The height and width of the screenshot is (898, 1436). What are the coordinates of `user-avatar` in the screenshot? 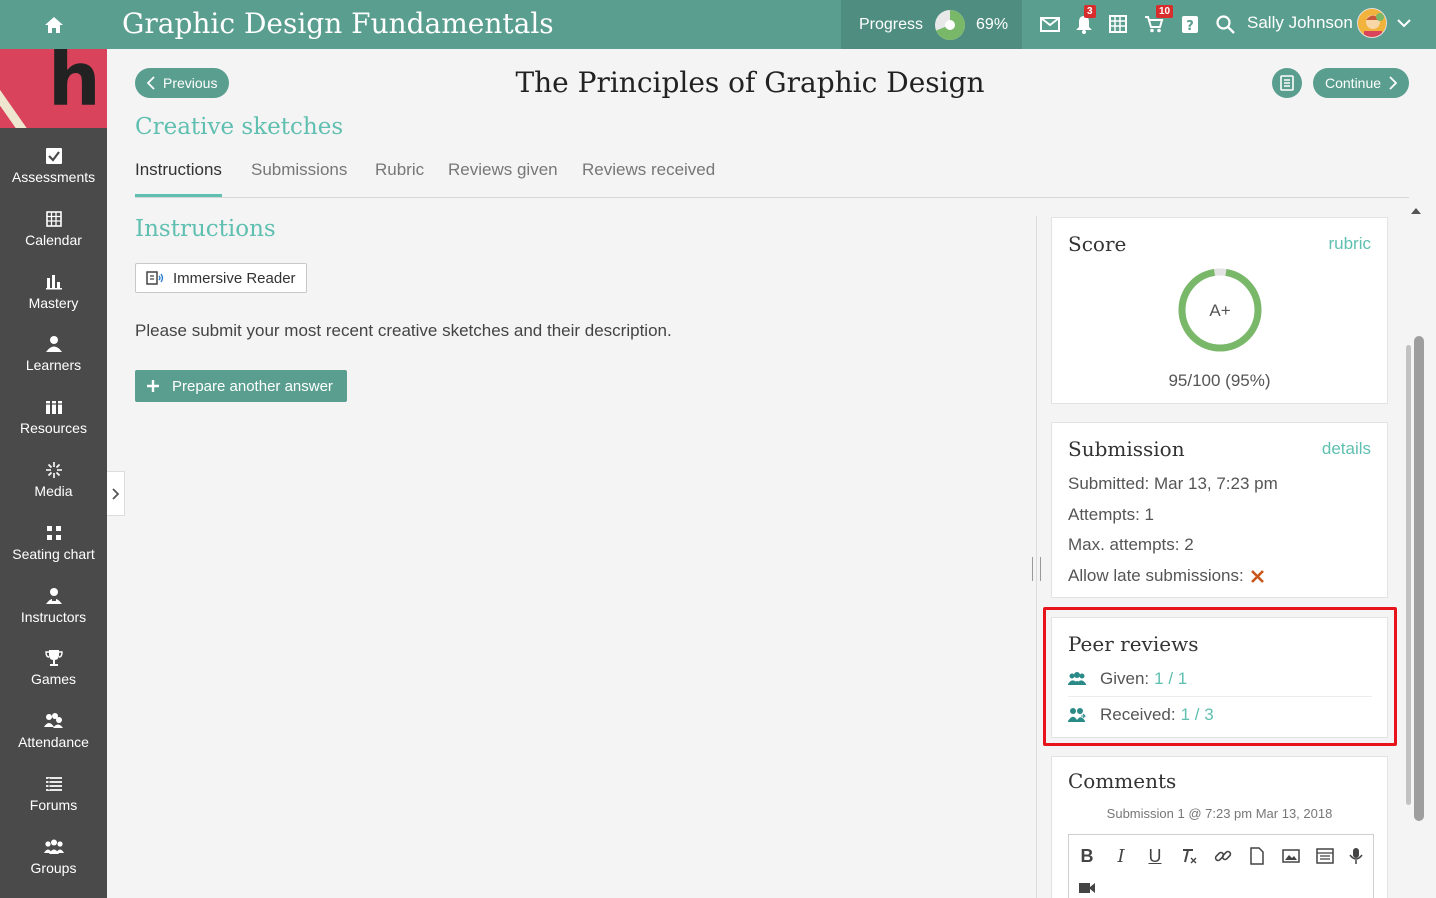 It's located at (1372, 23).